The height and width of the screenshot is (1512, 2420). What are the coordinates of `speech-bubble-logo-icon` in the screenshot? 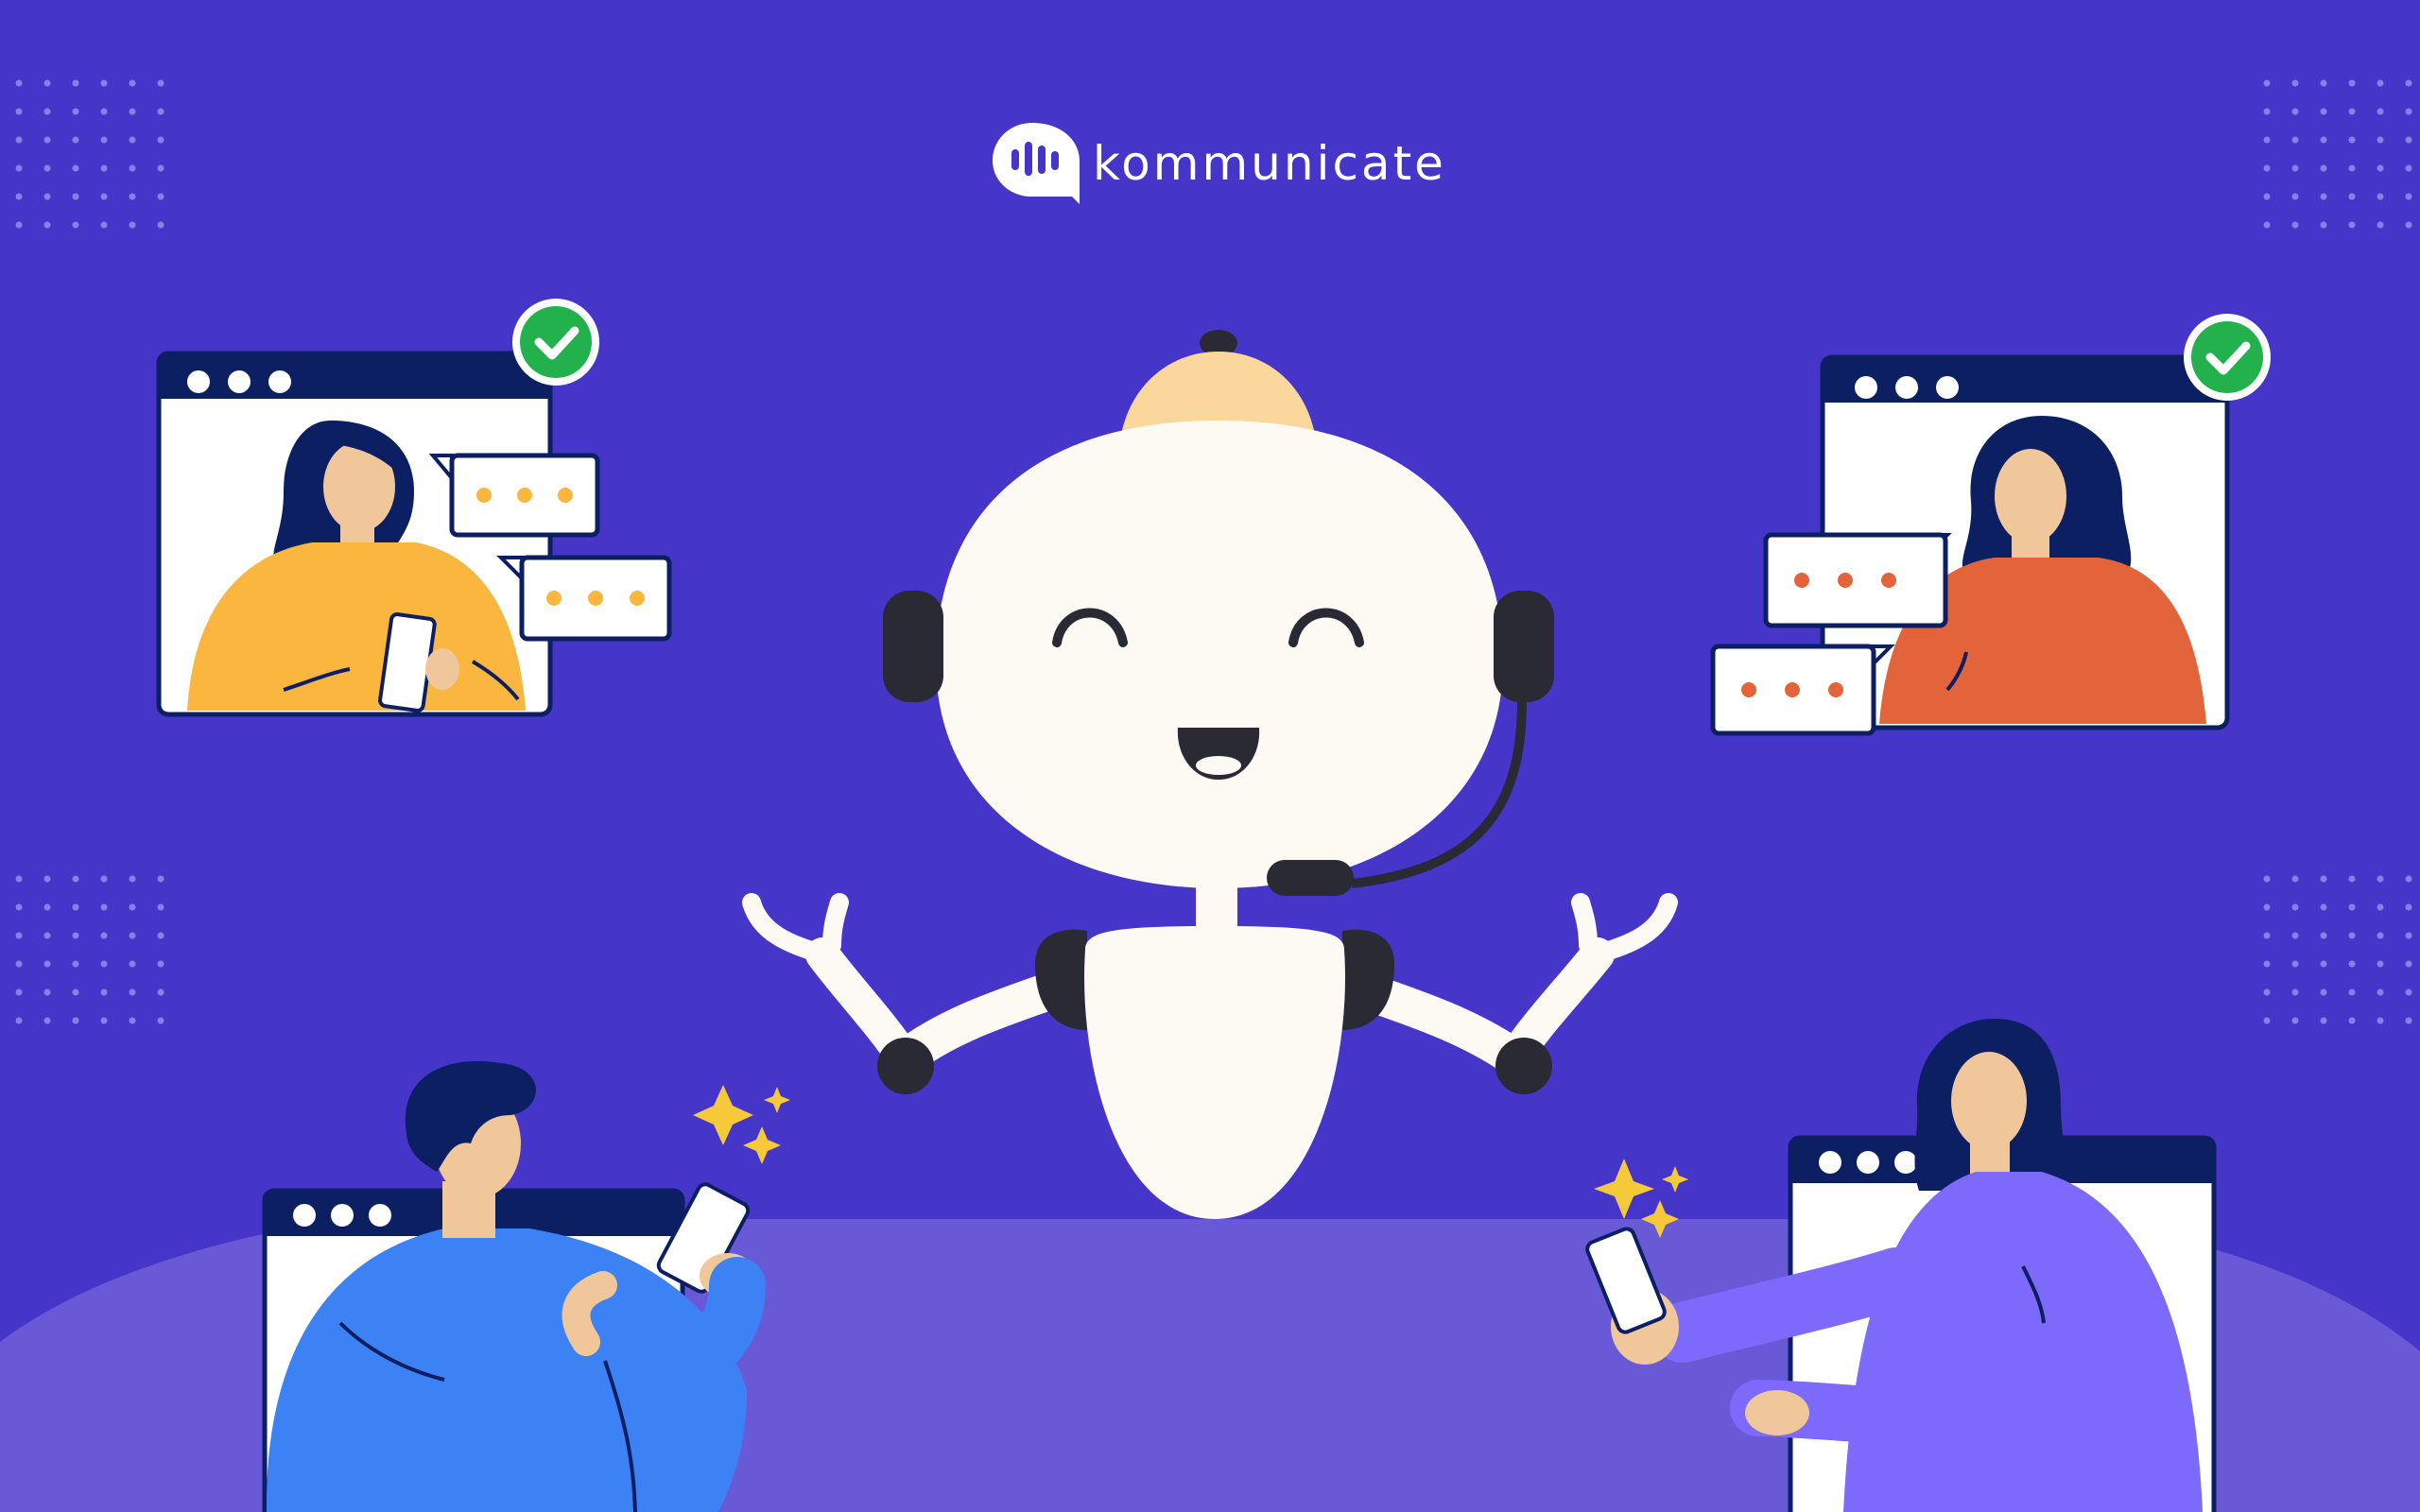 It's located at (1038, 163).